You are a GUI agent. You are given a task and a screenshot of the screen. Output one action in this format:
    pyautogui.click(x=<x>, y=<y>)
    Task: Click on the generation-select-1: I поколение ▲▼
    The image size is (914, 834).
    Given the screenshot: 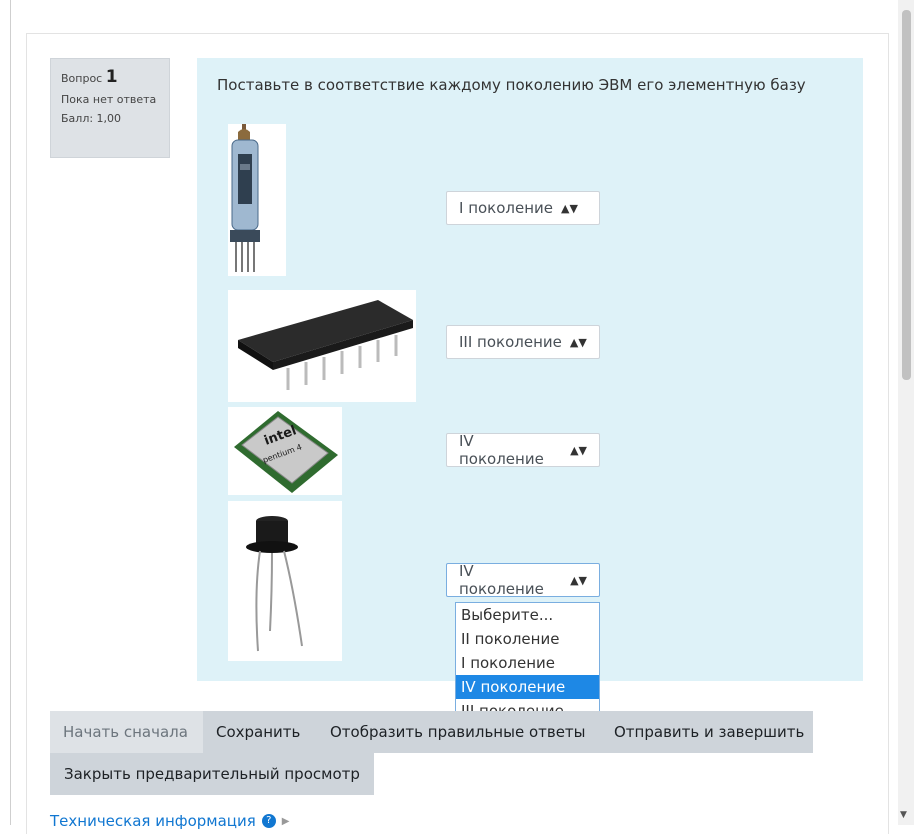 What is the action you would take?
    pyautogui.click(x=523, y=208)
    